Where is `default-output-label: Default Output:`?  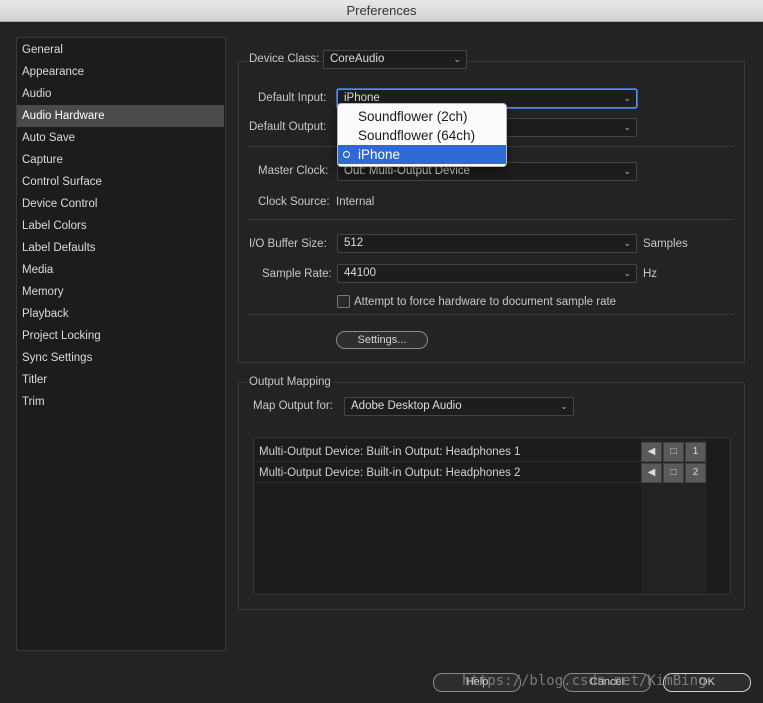 default-output-label: Default Output: is located at coordinates (288, 127).